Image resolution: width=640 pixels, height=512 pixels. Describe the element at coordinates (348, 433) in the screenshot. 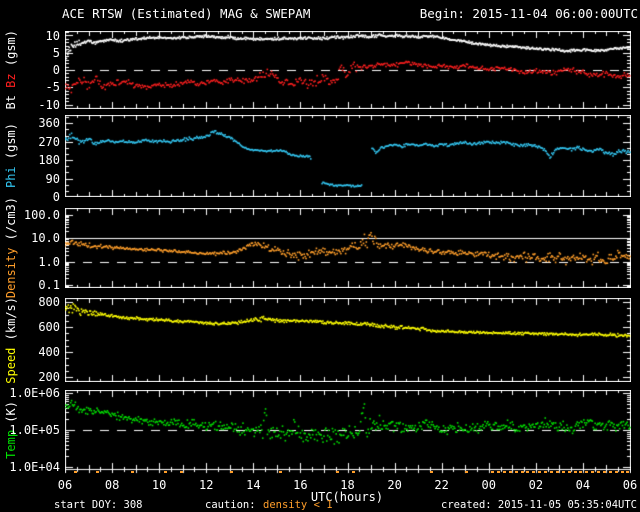

I see `temp-plot-canvas` at that location.